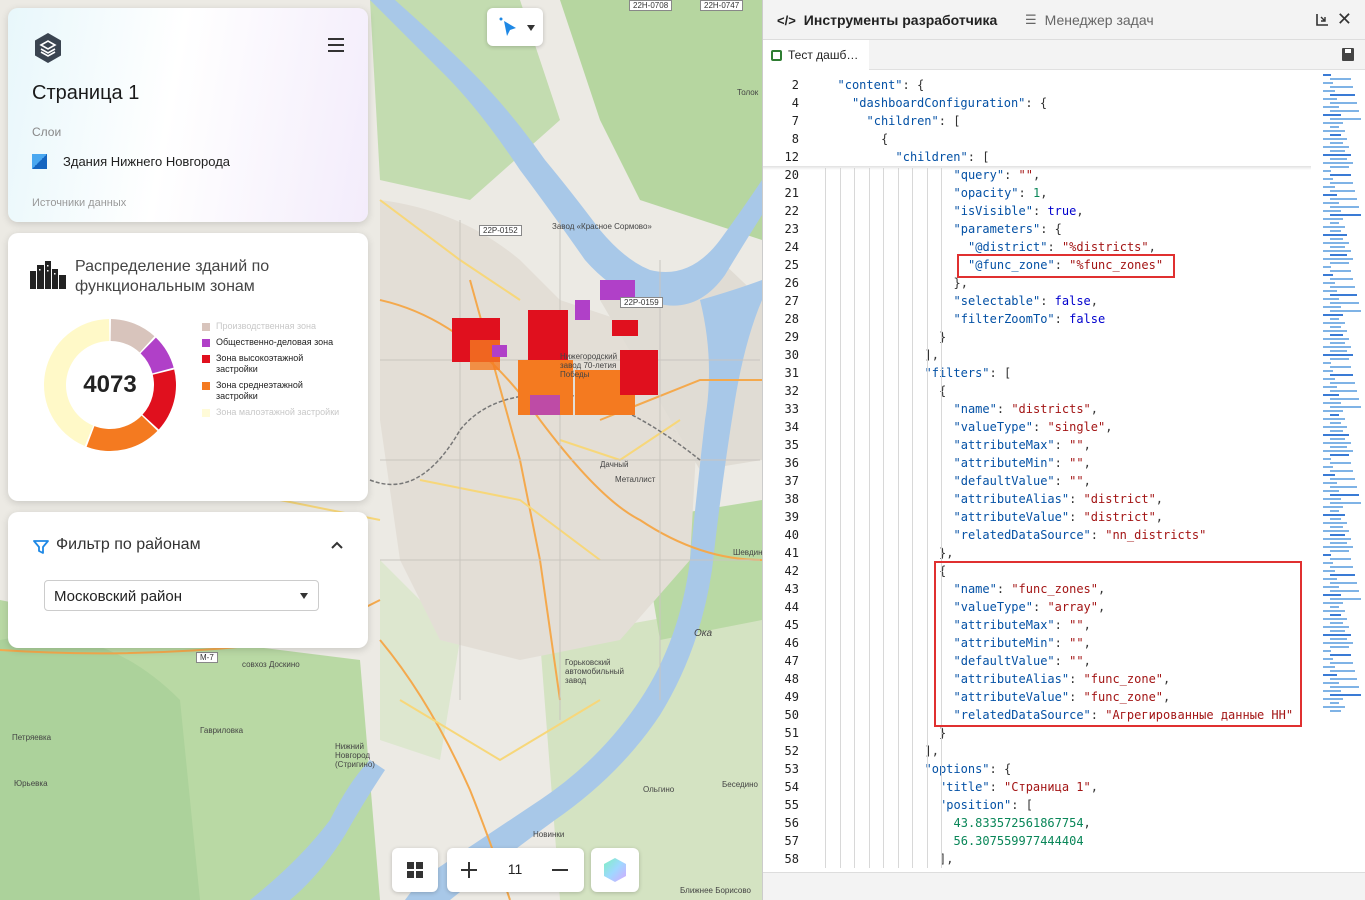 This screenshot has height=900, width=1365. Describe the element at coordinates (560, 870) in the screenshot. I see `zoom-out-button` at that location.